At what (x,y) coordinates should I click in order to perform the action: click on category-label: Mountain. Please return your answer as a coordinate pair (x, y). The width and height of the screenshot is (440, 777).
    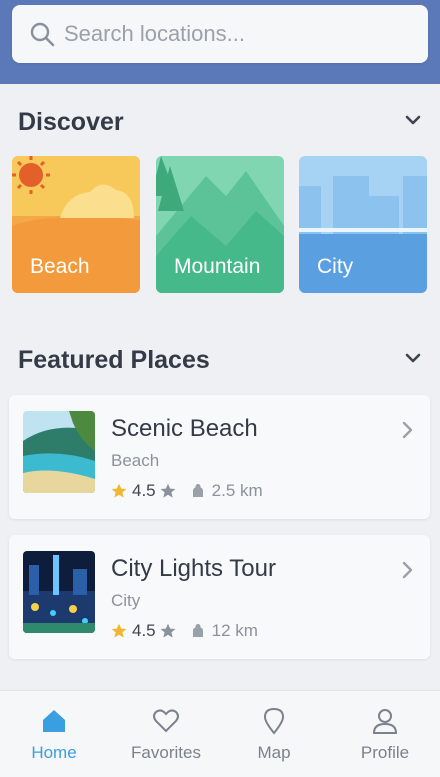
    Looking at the image, I should click on (217, 266).